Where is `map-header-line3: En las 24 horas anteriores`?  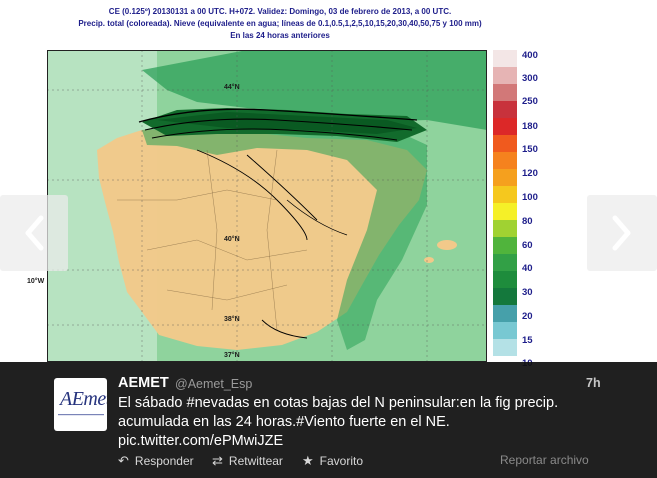 map-header-line3: En las 24 horas anteriores is located at coordinates (280, 35).